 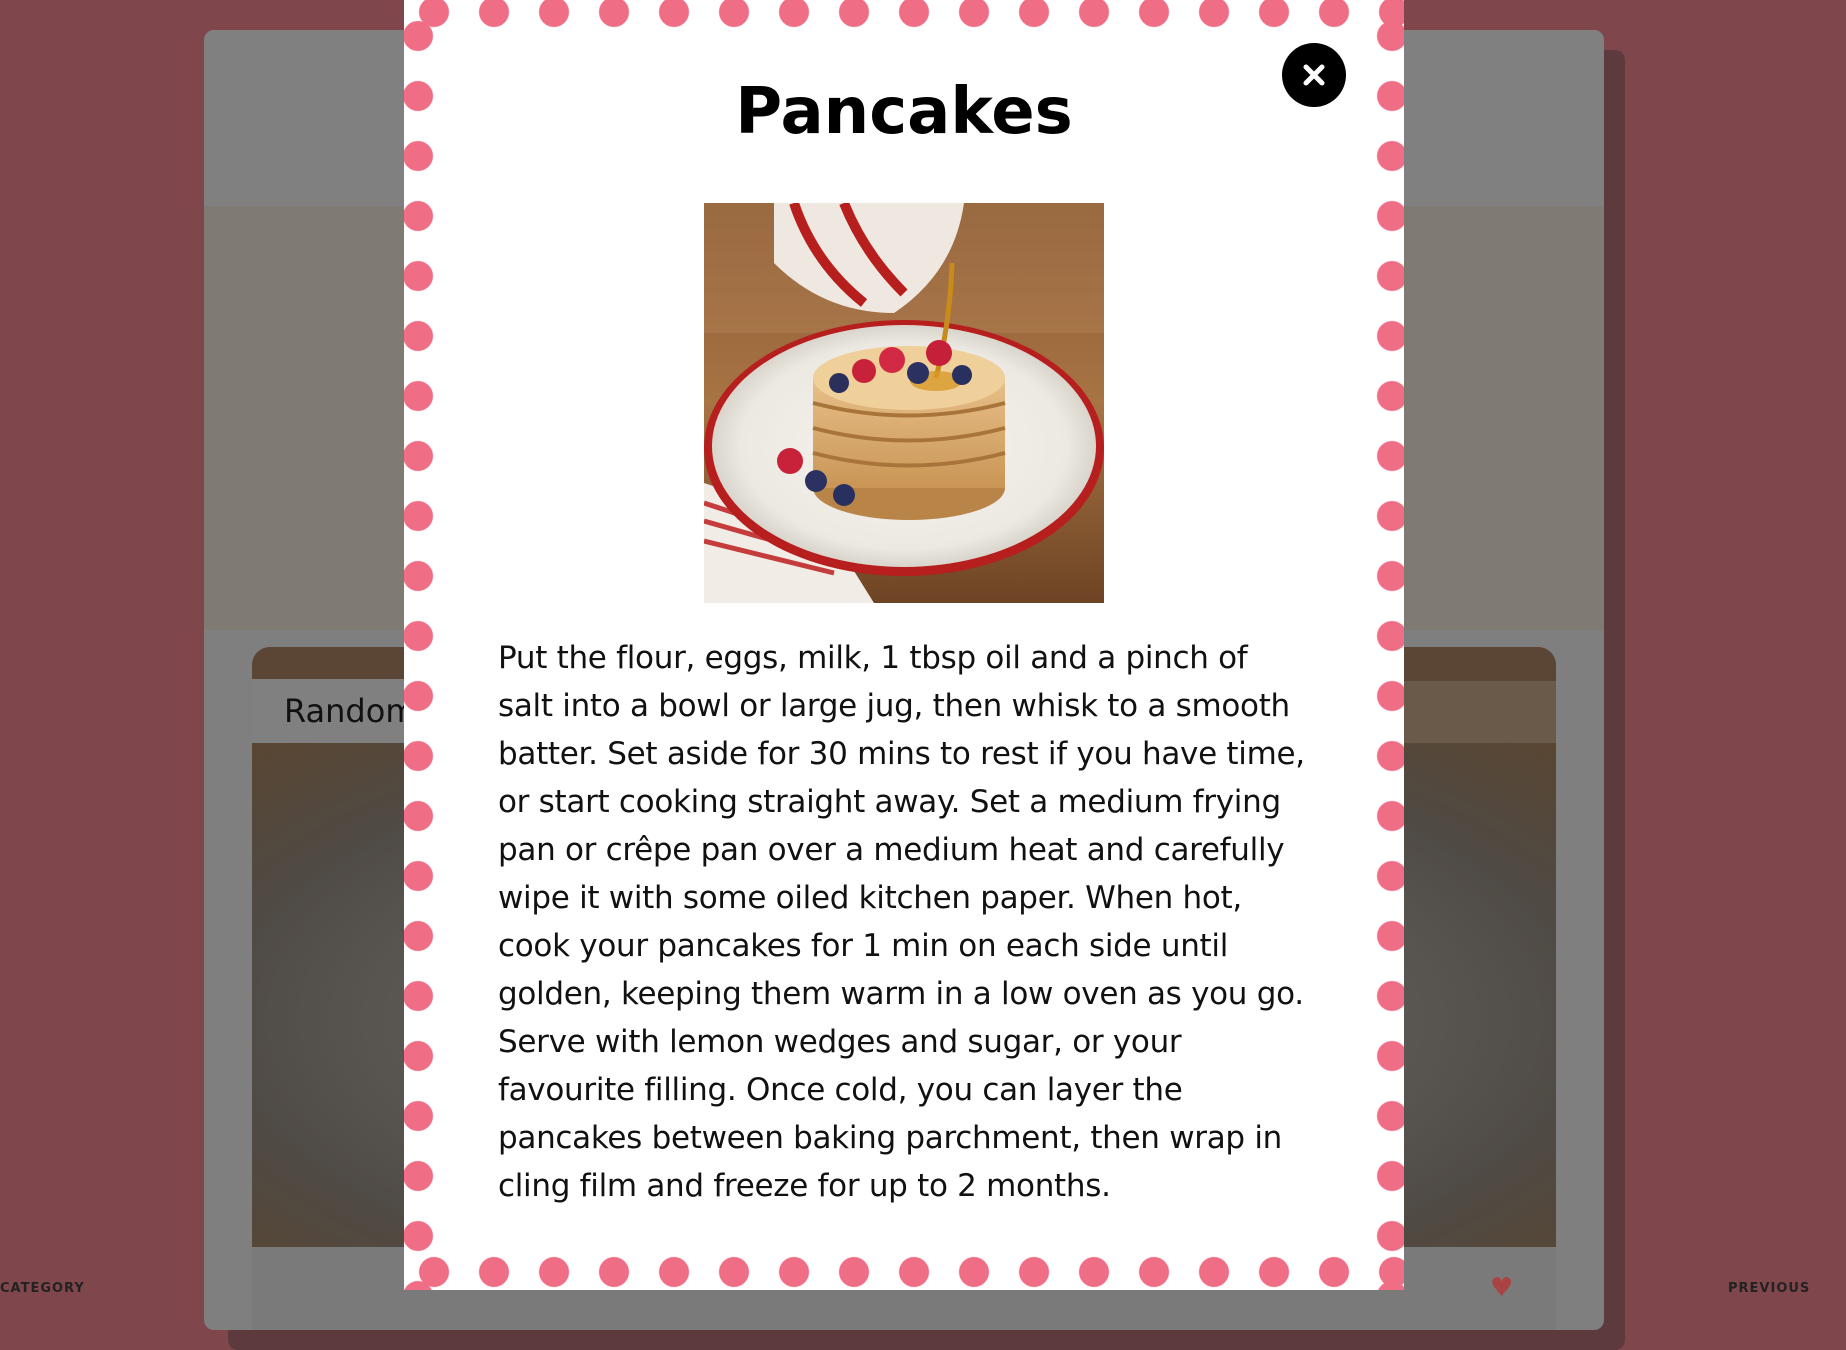 What do you see at coordinates (42, 1288) in the screenshot?
I see `category-label: CATEGORY` at bounding box center [42, 1288].